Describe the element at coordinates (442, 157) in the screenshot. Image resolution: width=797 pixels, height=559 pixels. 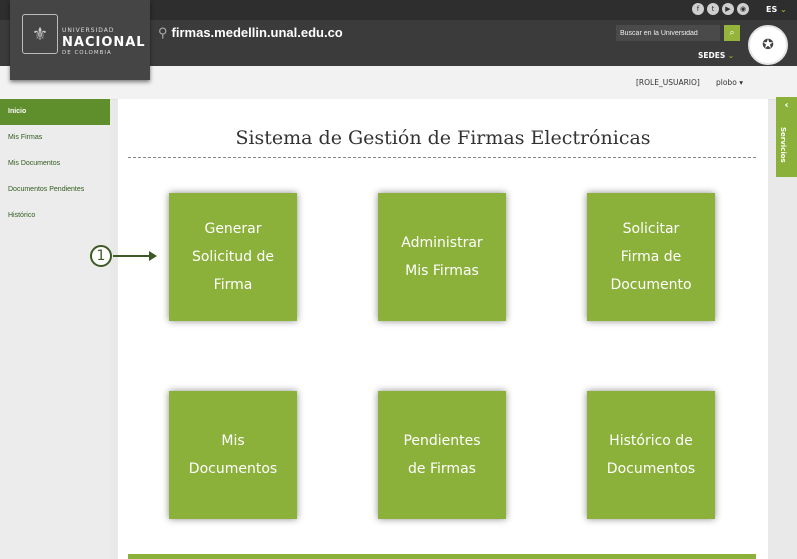
I see `title-divider` at that location.